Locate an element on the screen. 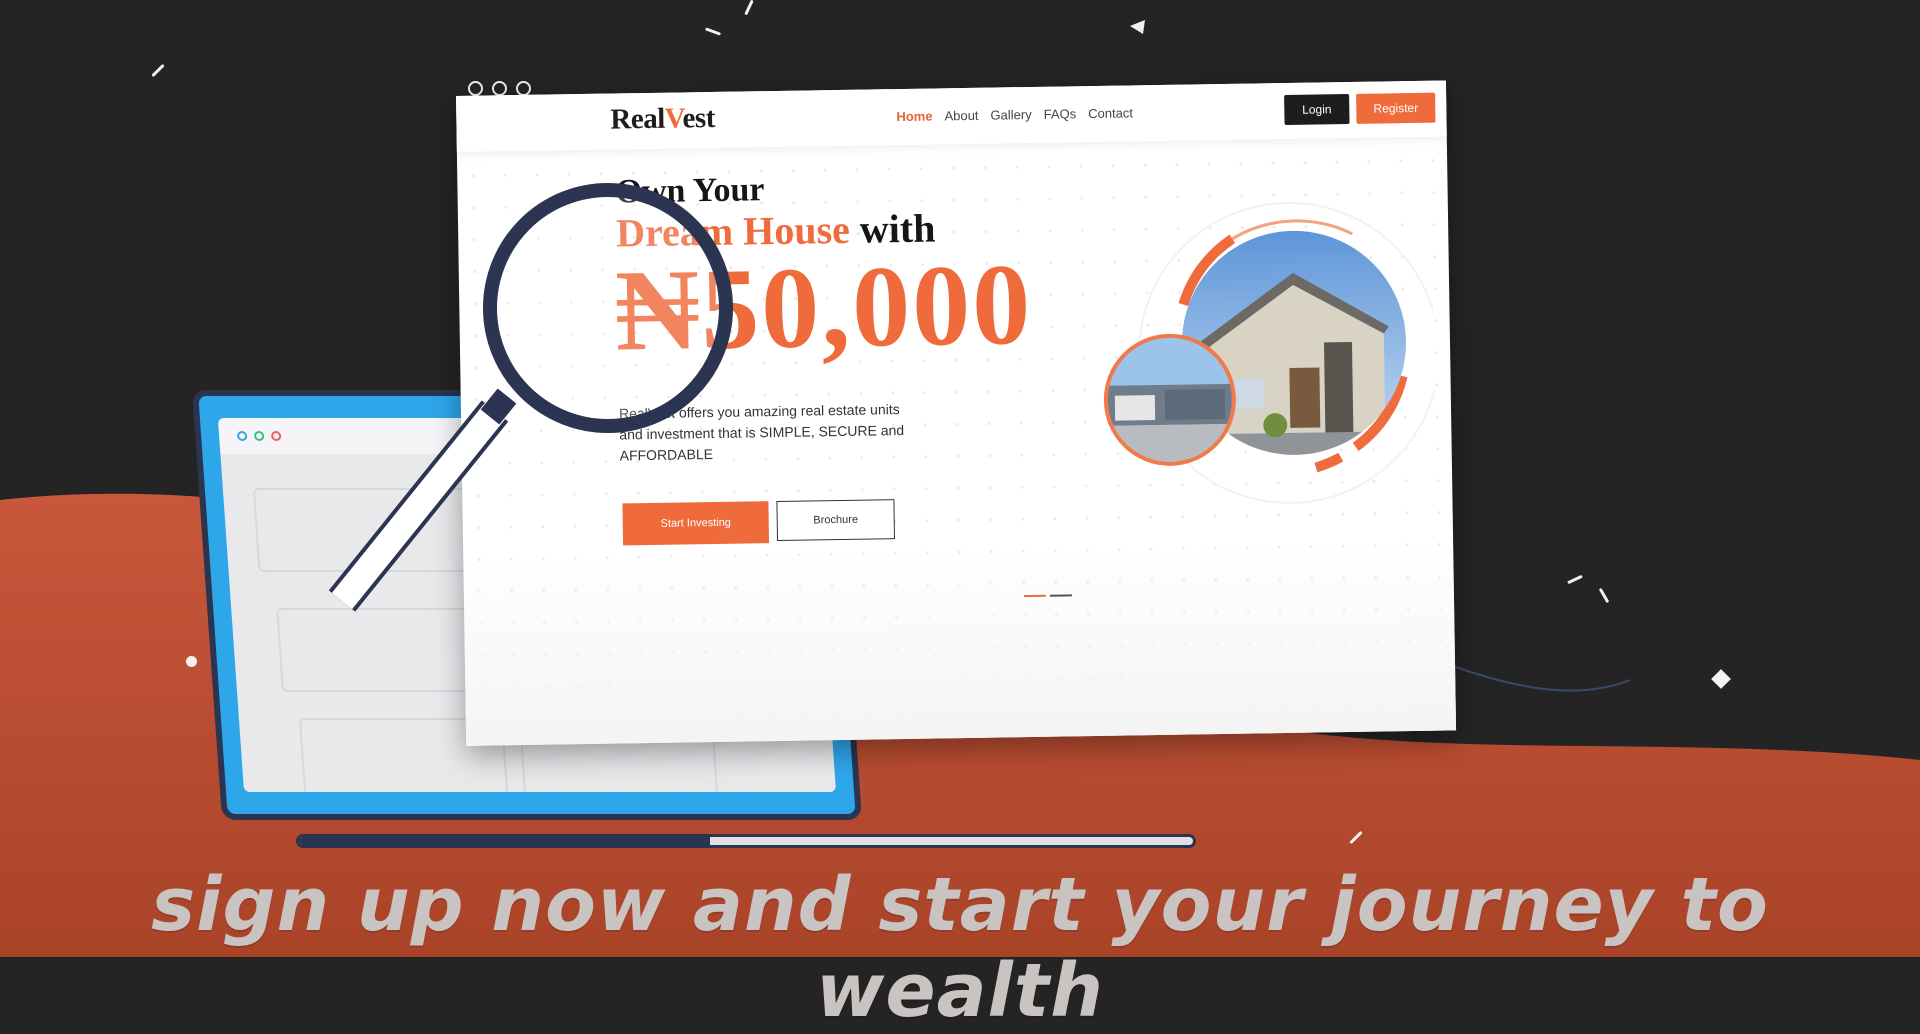  house-image is located at coordinates (1270, 352).